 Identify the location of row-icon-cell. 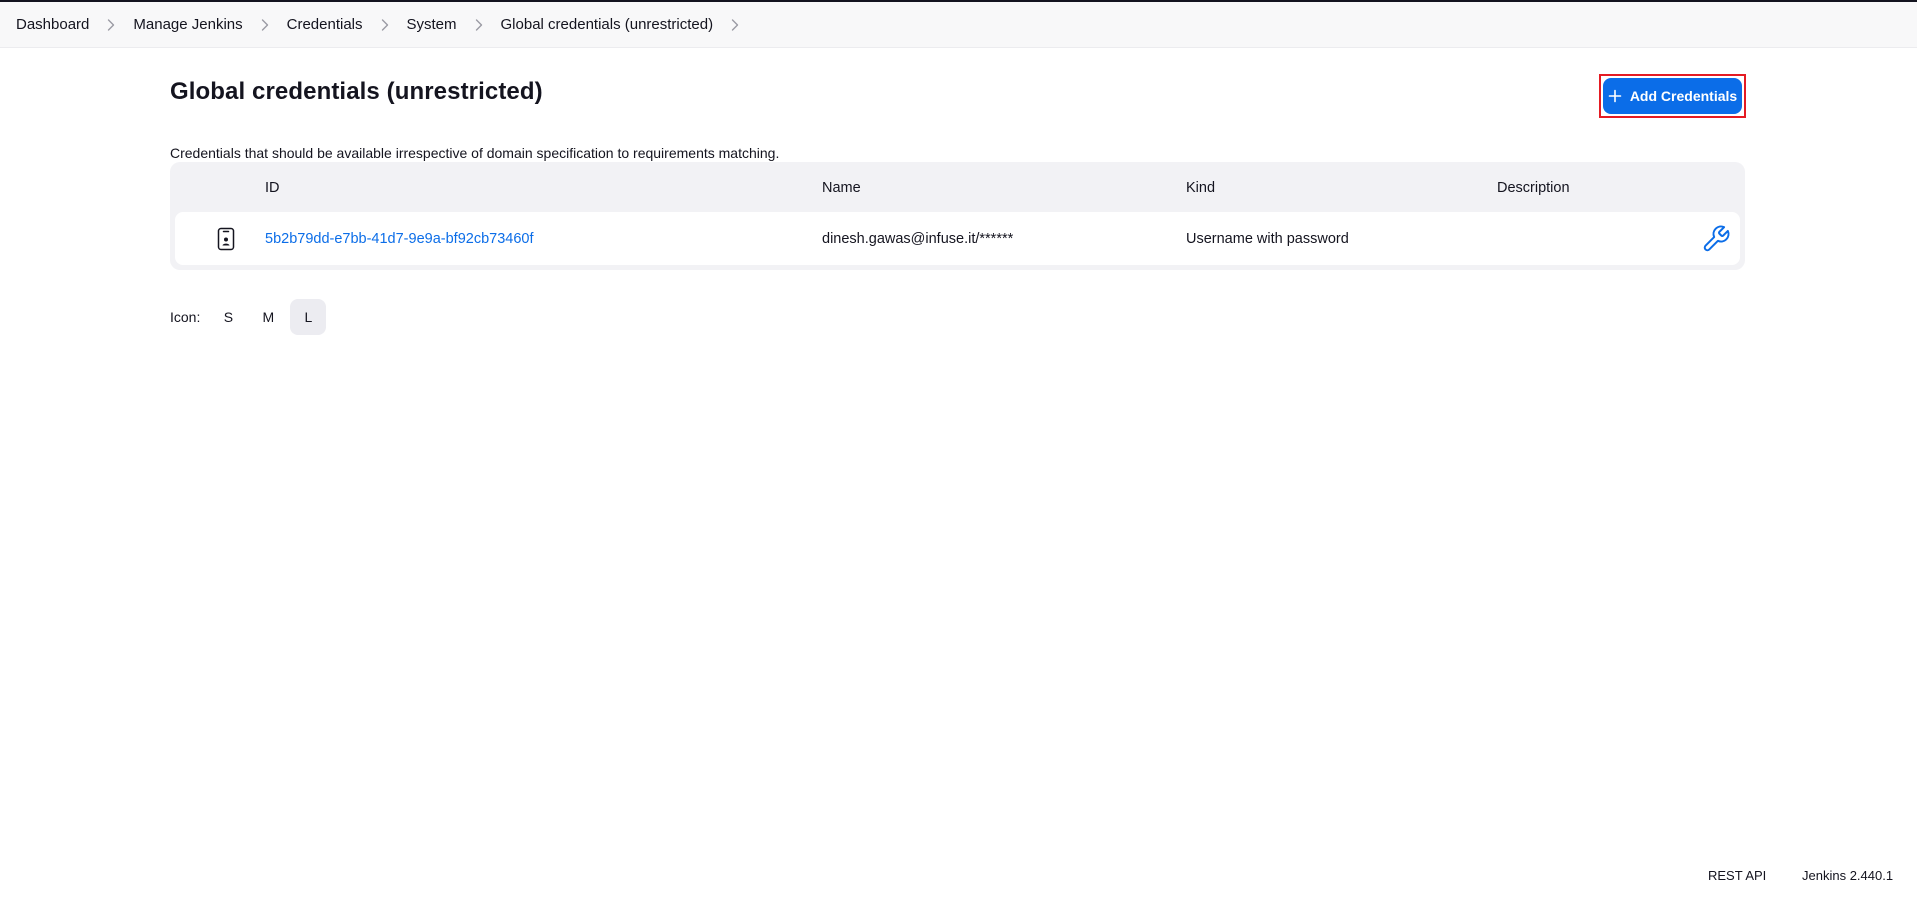
(226, 238).